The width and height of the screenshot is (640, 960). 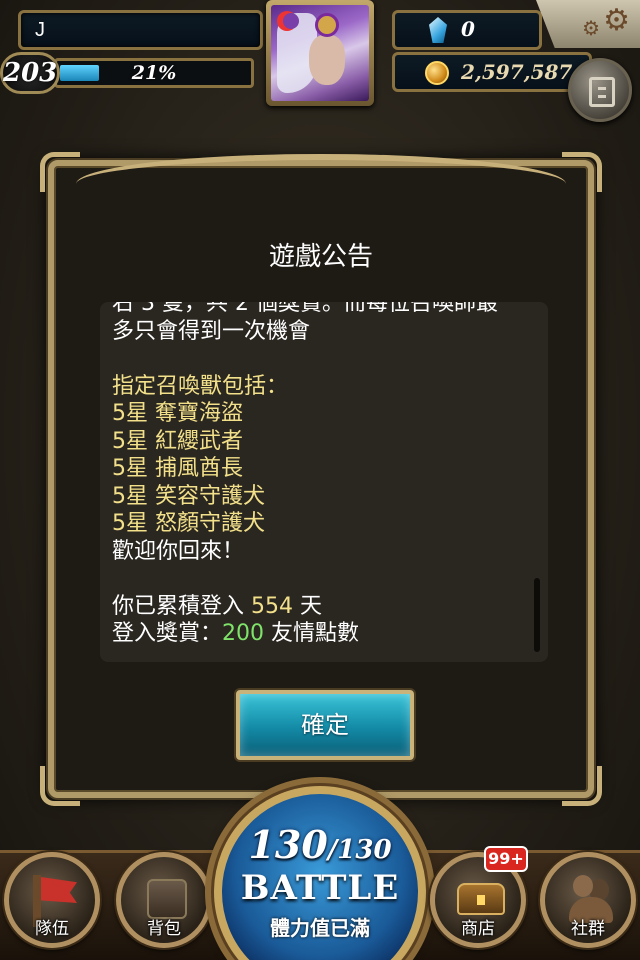 What do you see at coordinates (272, 606) in the screenshot?
I see `login-days-value: 554` at bounding box center [272, 606].